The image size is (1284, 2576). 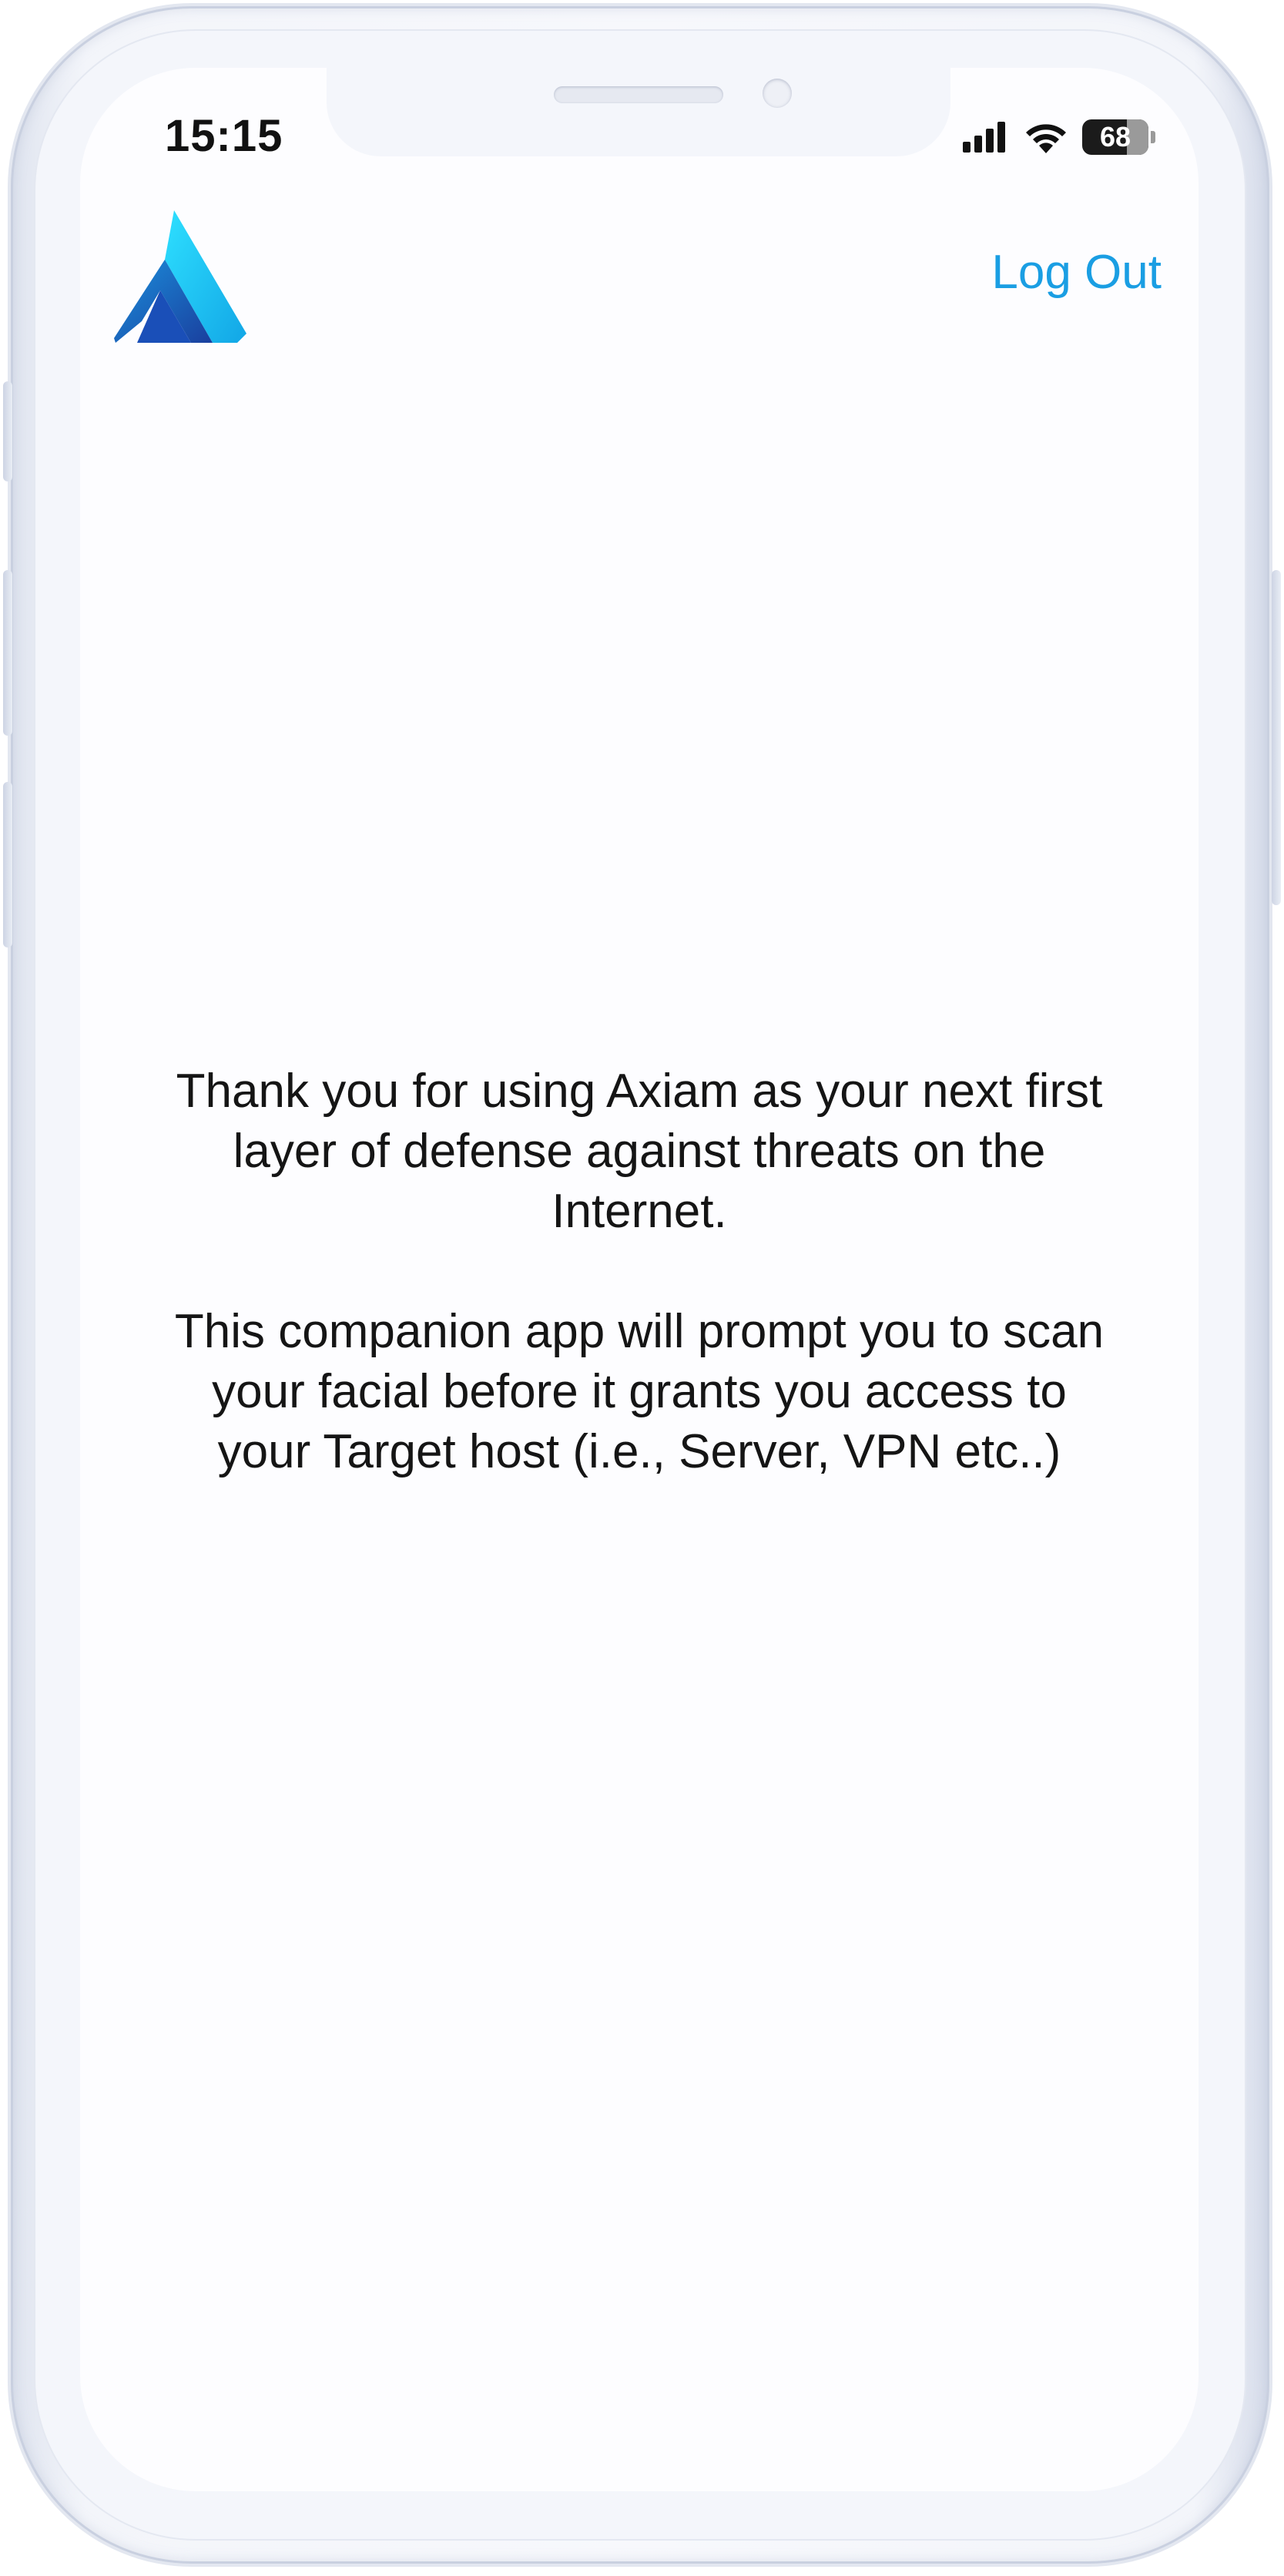 What do you see at coordinates (7, 865) in the screenshot?
I see `volume-down-button` at bounding box center [7, 865].